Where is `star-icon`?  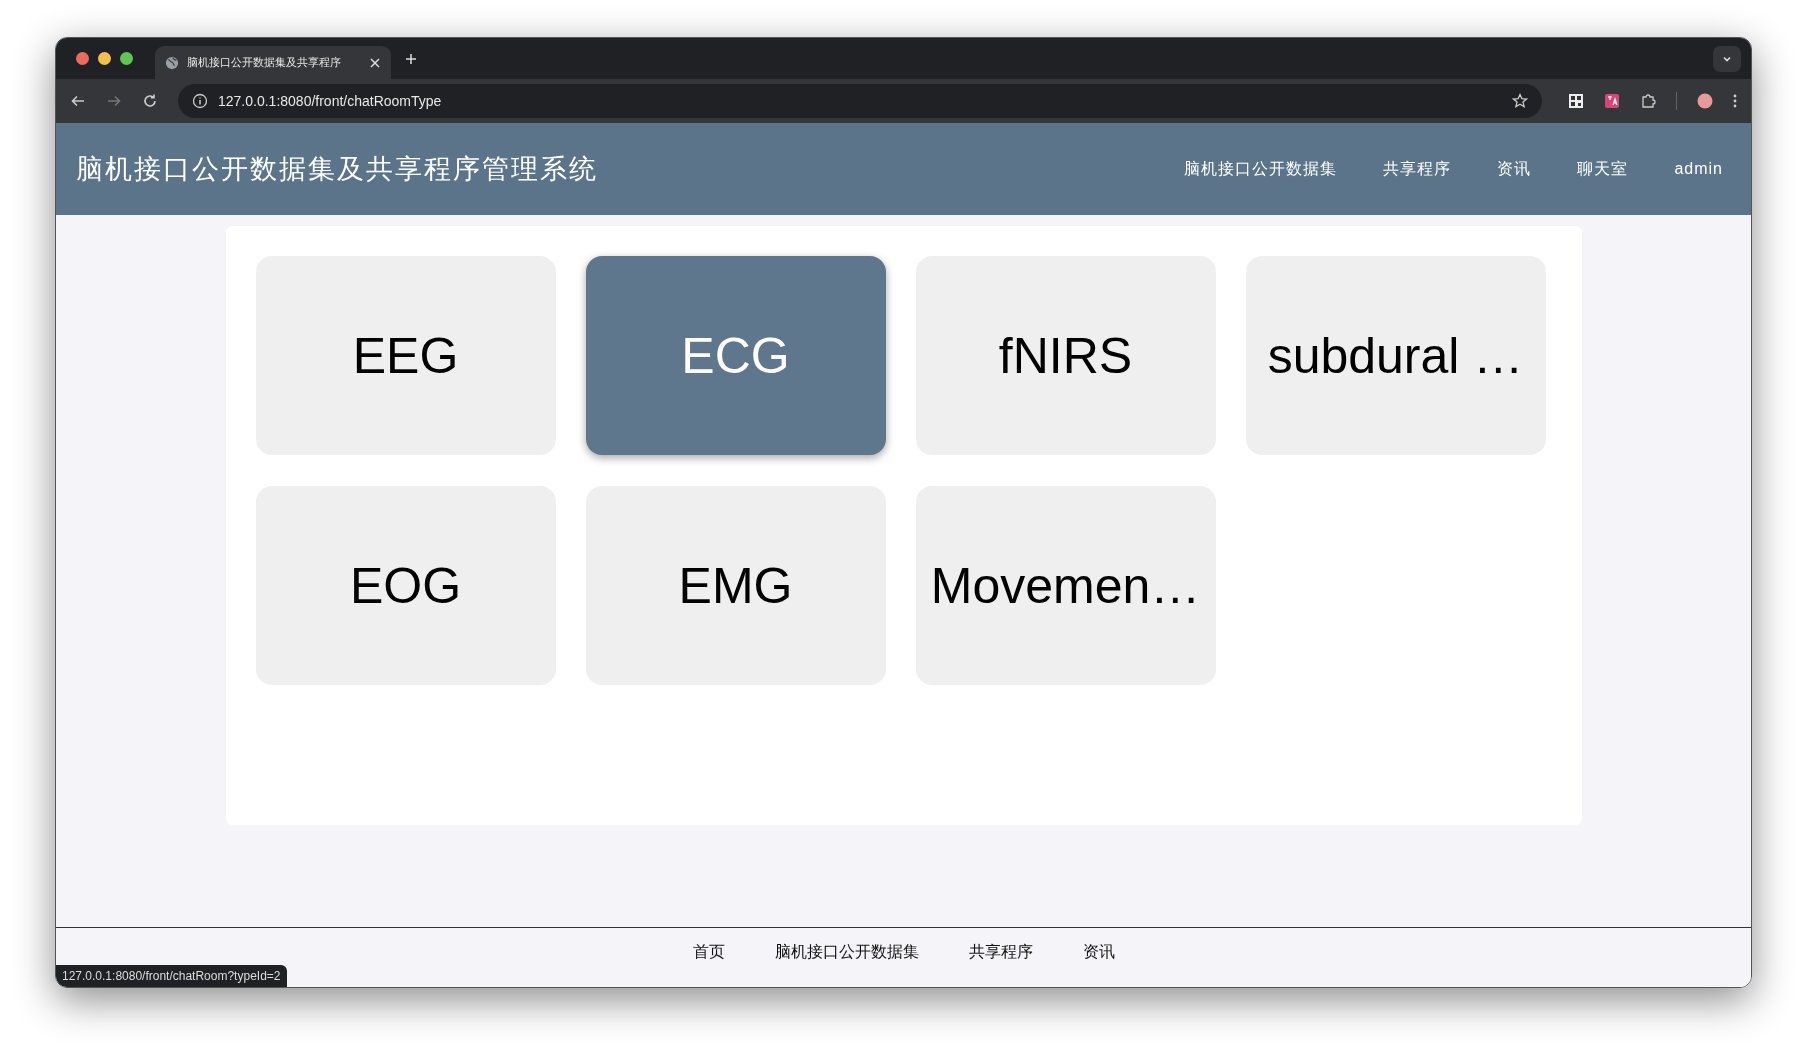
star-icon is located at coordinates (1520, 101).